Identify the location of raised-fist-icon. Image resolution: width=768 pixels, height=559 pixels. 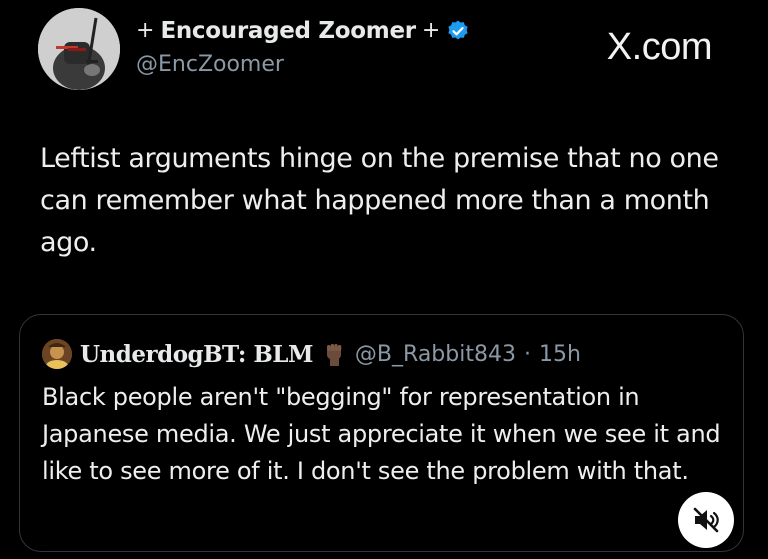
(334, 355).